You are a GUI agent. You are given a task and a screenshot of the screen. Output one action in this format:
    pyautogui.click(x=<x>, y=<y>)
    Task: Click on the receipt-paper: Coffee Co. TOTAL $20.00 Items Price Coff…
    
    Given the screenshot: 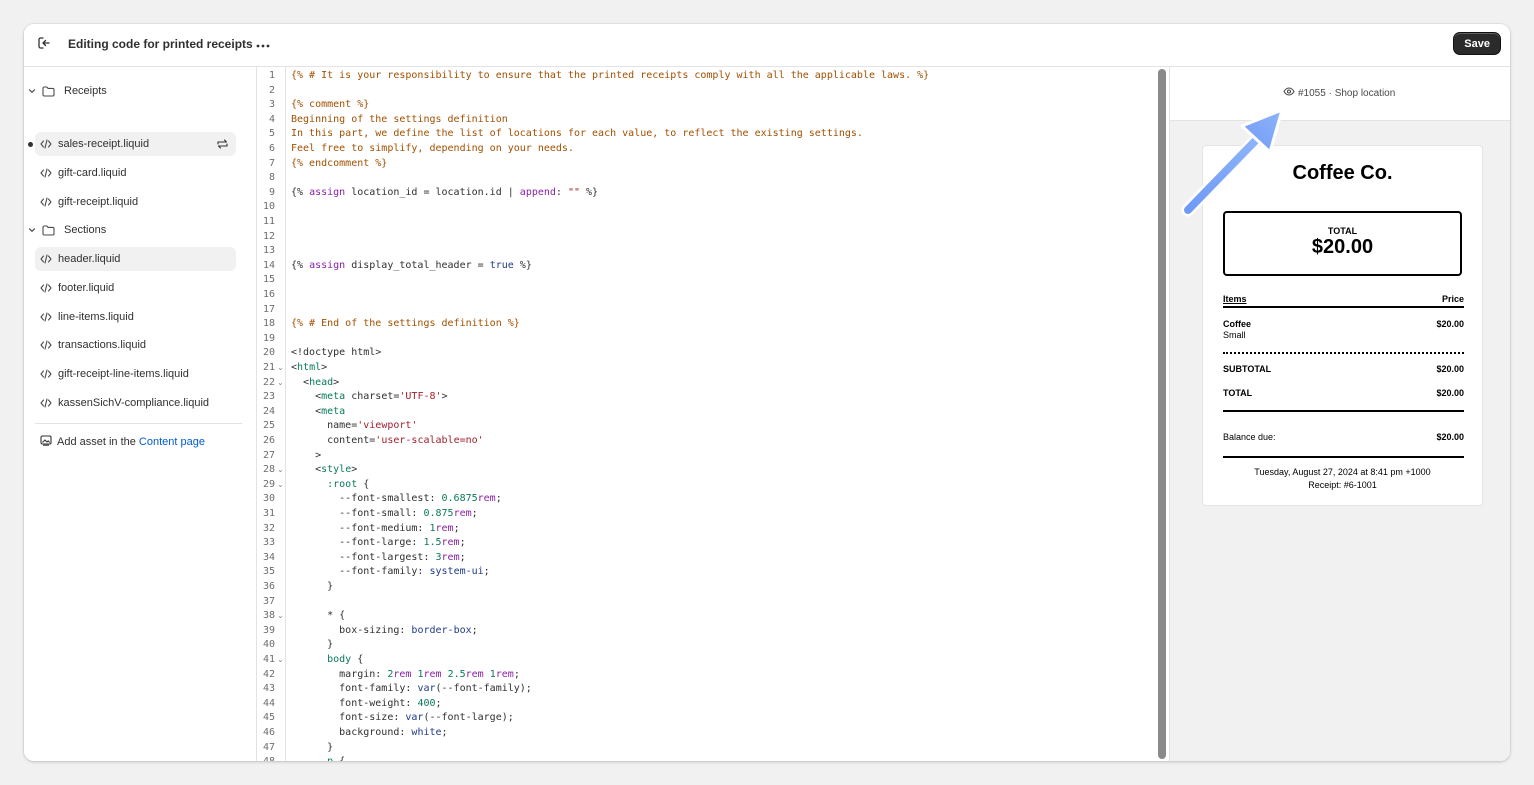 What is the action you would take?
    pyautogui.click(x=1342, y=325)
    